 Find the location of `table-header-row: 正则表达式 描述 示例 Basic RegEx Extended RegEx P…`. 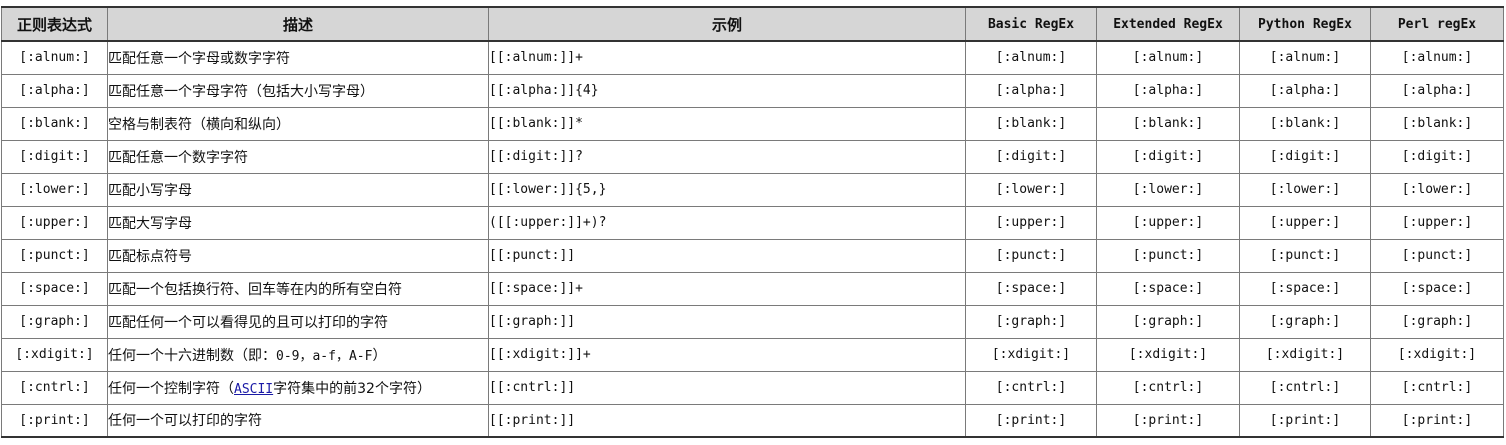

table-header-row: 正则表达式 描述 示例 Basic RegEx Extended RegEx P… is located at coordinates (752, 24).